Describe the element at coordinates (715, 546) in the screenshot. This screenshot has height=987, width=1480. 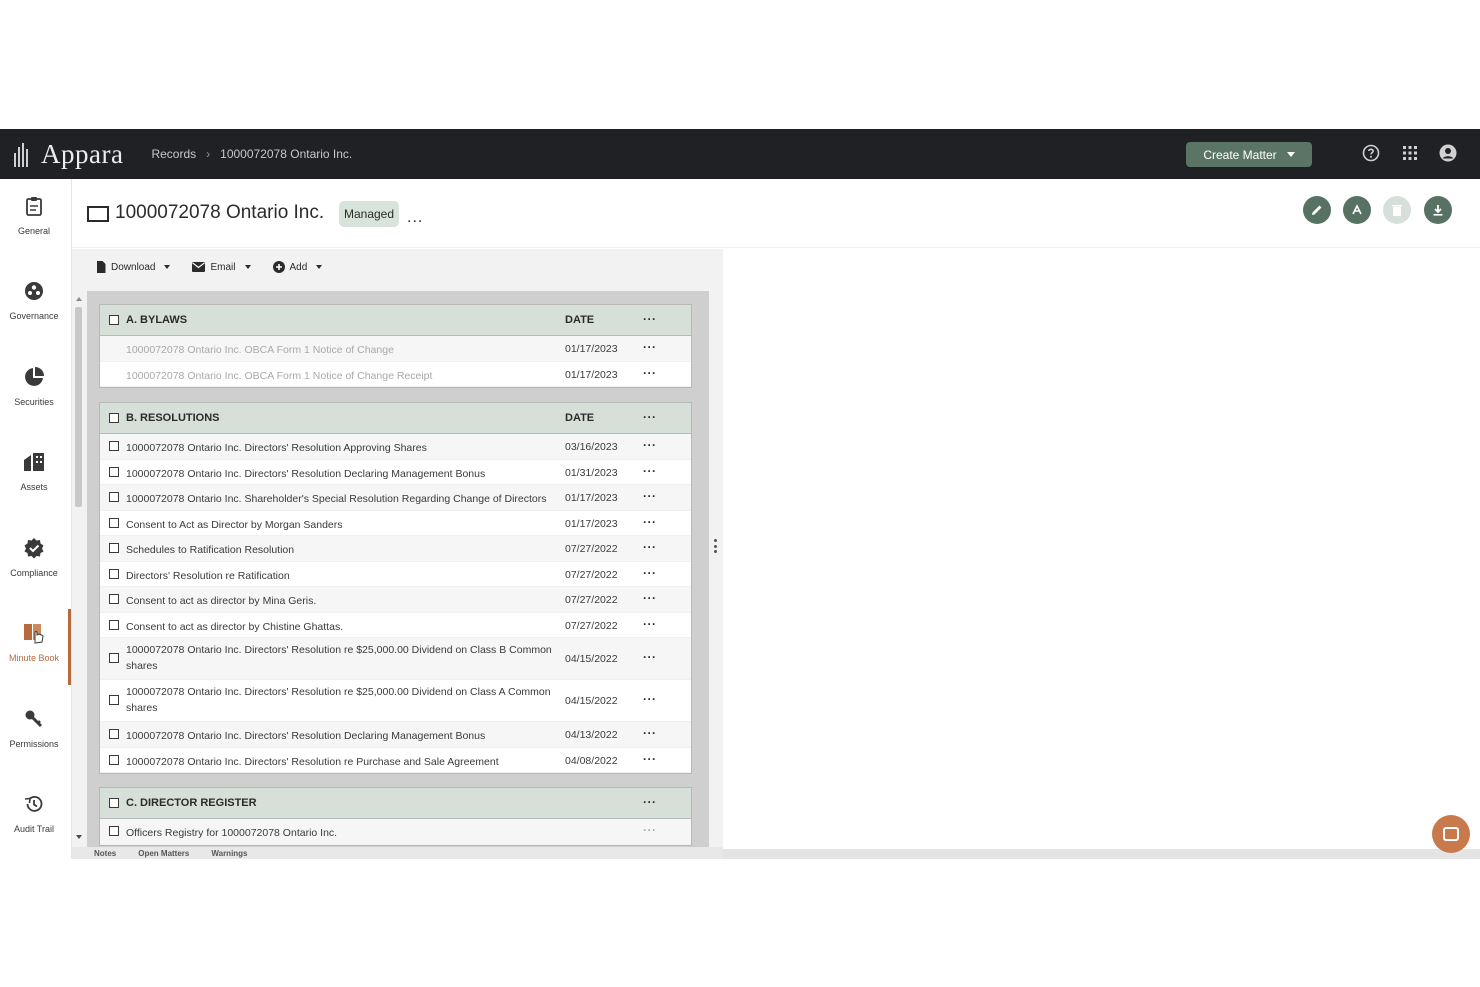
I see `panel-resize-handle` at that location.